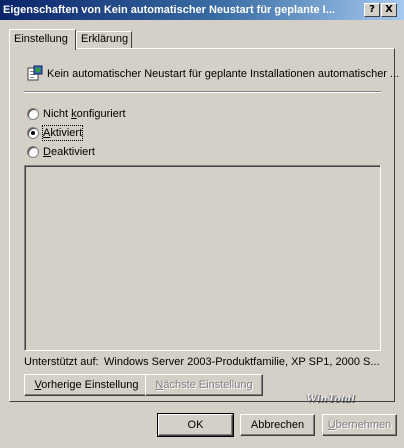  I want to click on tab-erklaerung: Erklärung, so click(104, 40).